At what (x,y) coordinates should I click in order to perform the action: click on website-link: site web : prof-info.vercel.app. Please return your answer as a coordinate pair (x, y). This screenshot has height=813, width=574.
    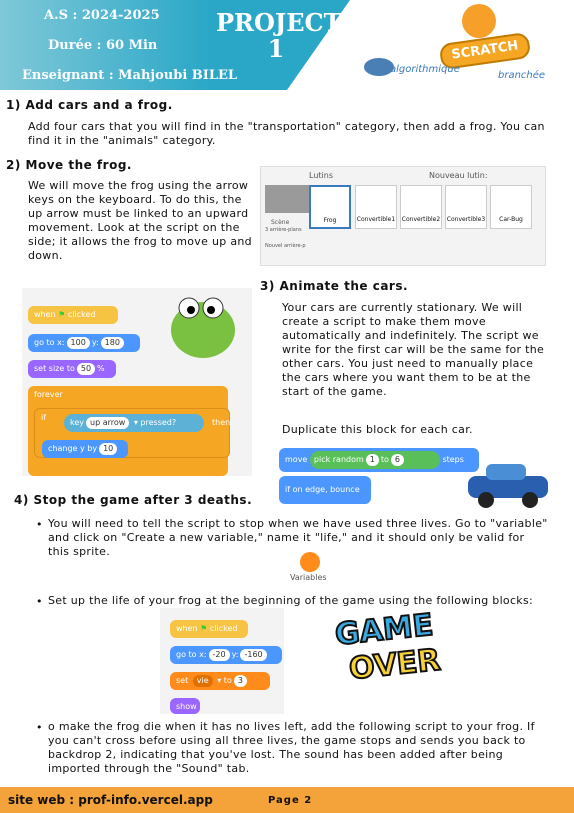
    Looking at the image, I should click on (110, 800).